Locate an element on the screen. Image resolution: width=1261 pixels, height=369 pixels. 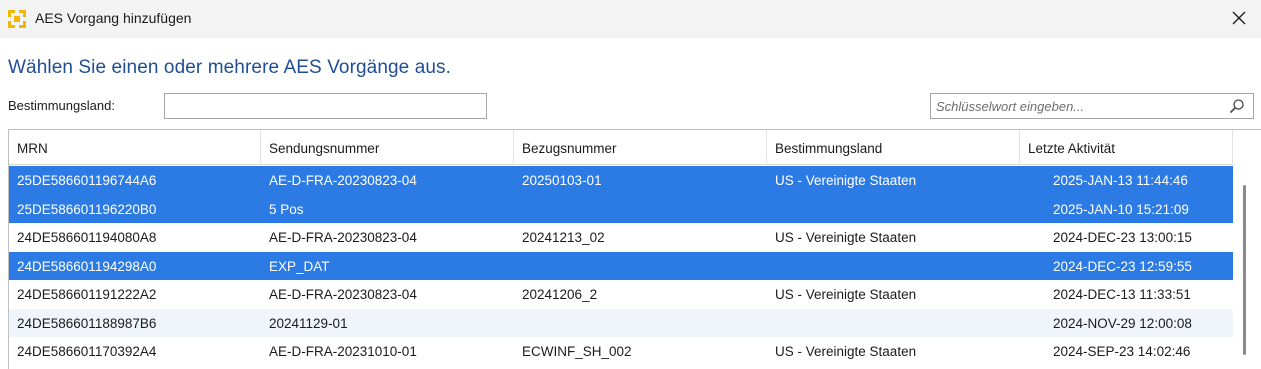
cell-bezugsnummer: 20241206_2 is located at coordinates (560, 294).